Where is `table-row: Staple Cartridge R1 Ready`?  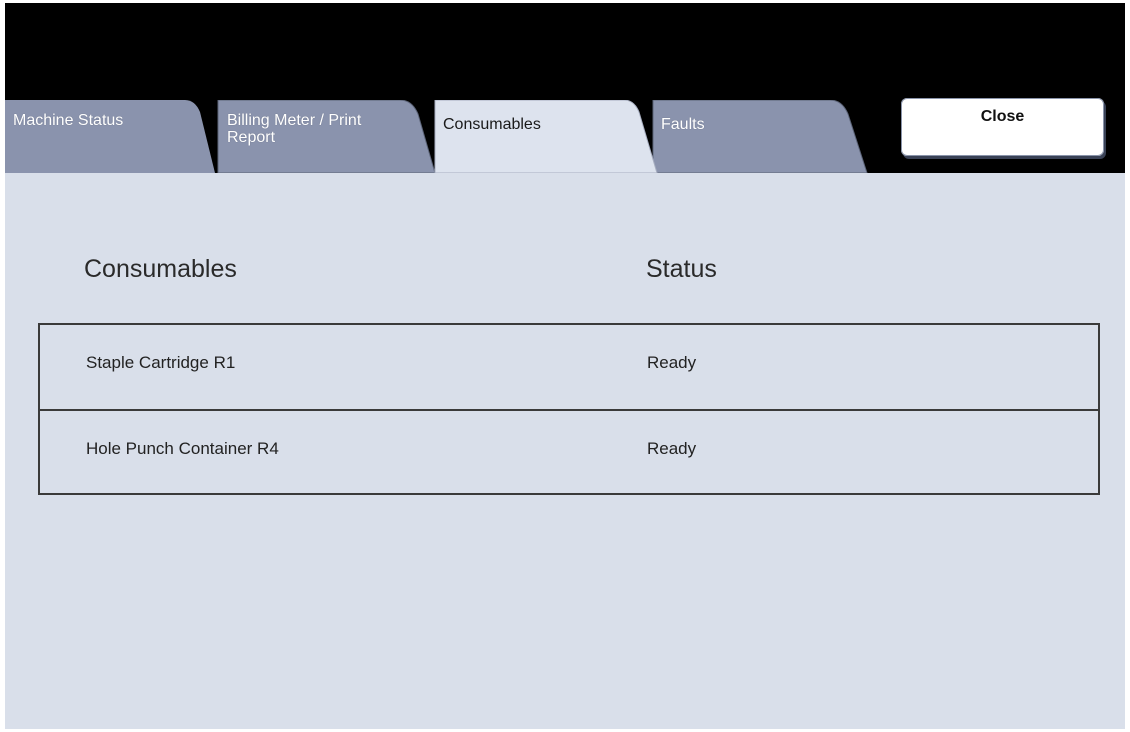 table-row: Staple Cartridge R1 Ready is located at coordinates (569, 367).